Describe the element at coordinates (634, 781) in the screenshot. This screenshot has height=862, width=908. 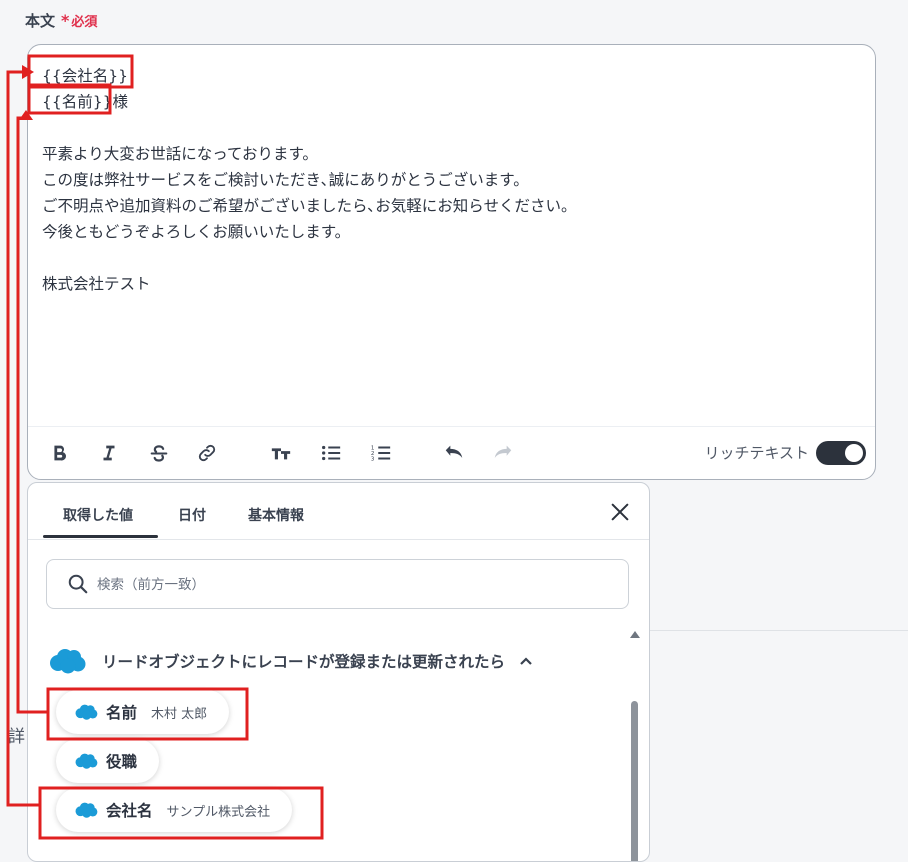
I see `scrollbar-thumb` at that location.